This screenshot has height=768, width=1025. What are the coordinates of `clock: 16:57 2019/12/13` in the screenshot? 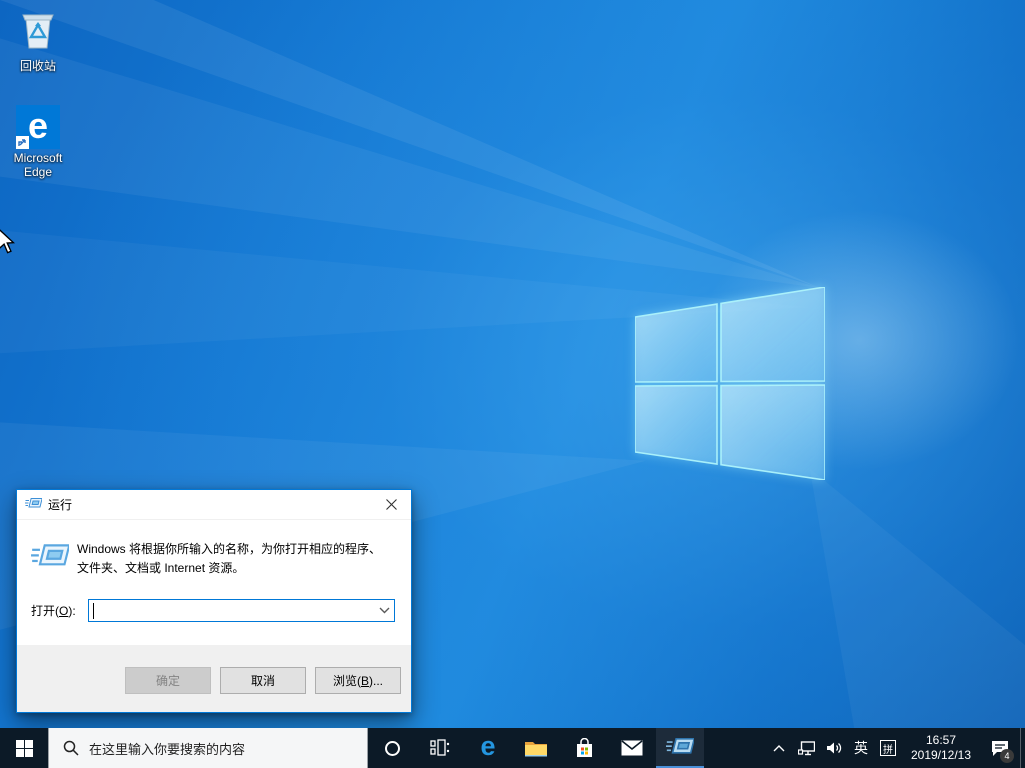 It's located at (941, 748).